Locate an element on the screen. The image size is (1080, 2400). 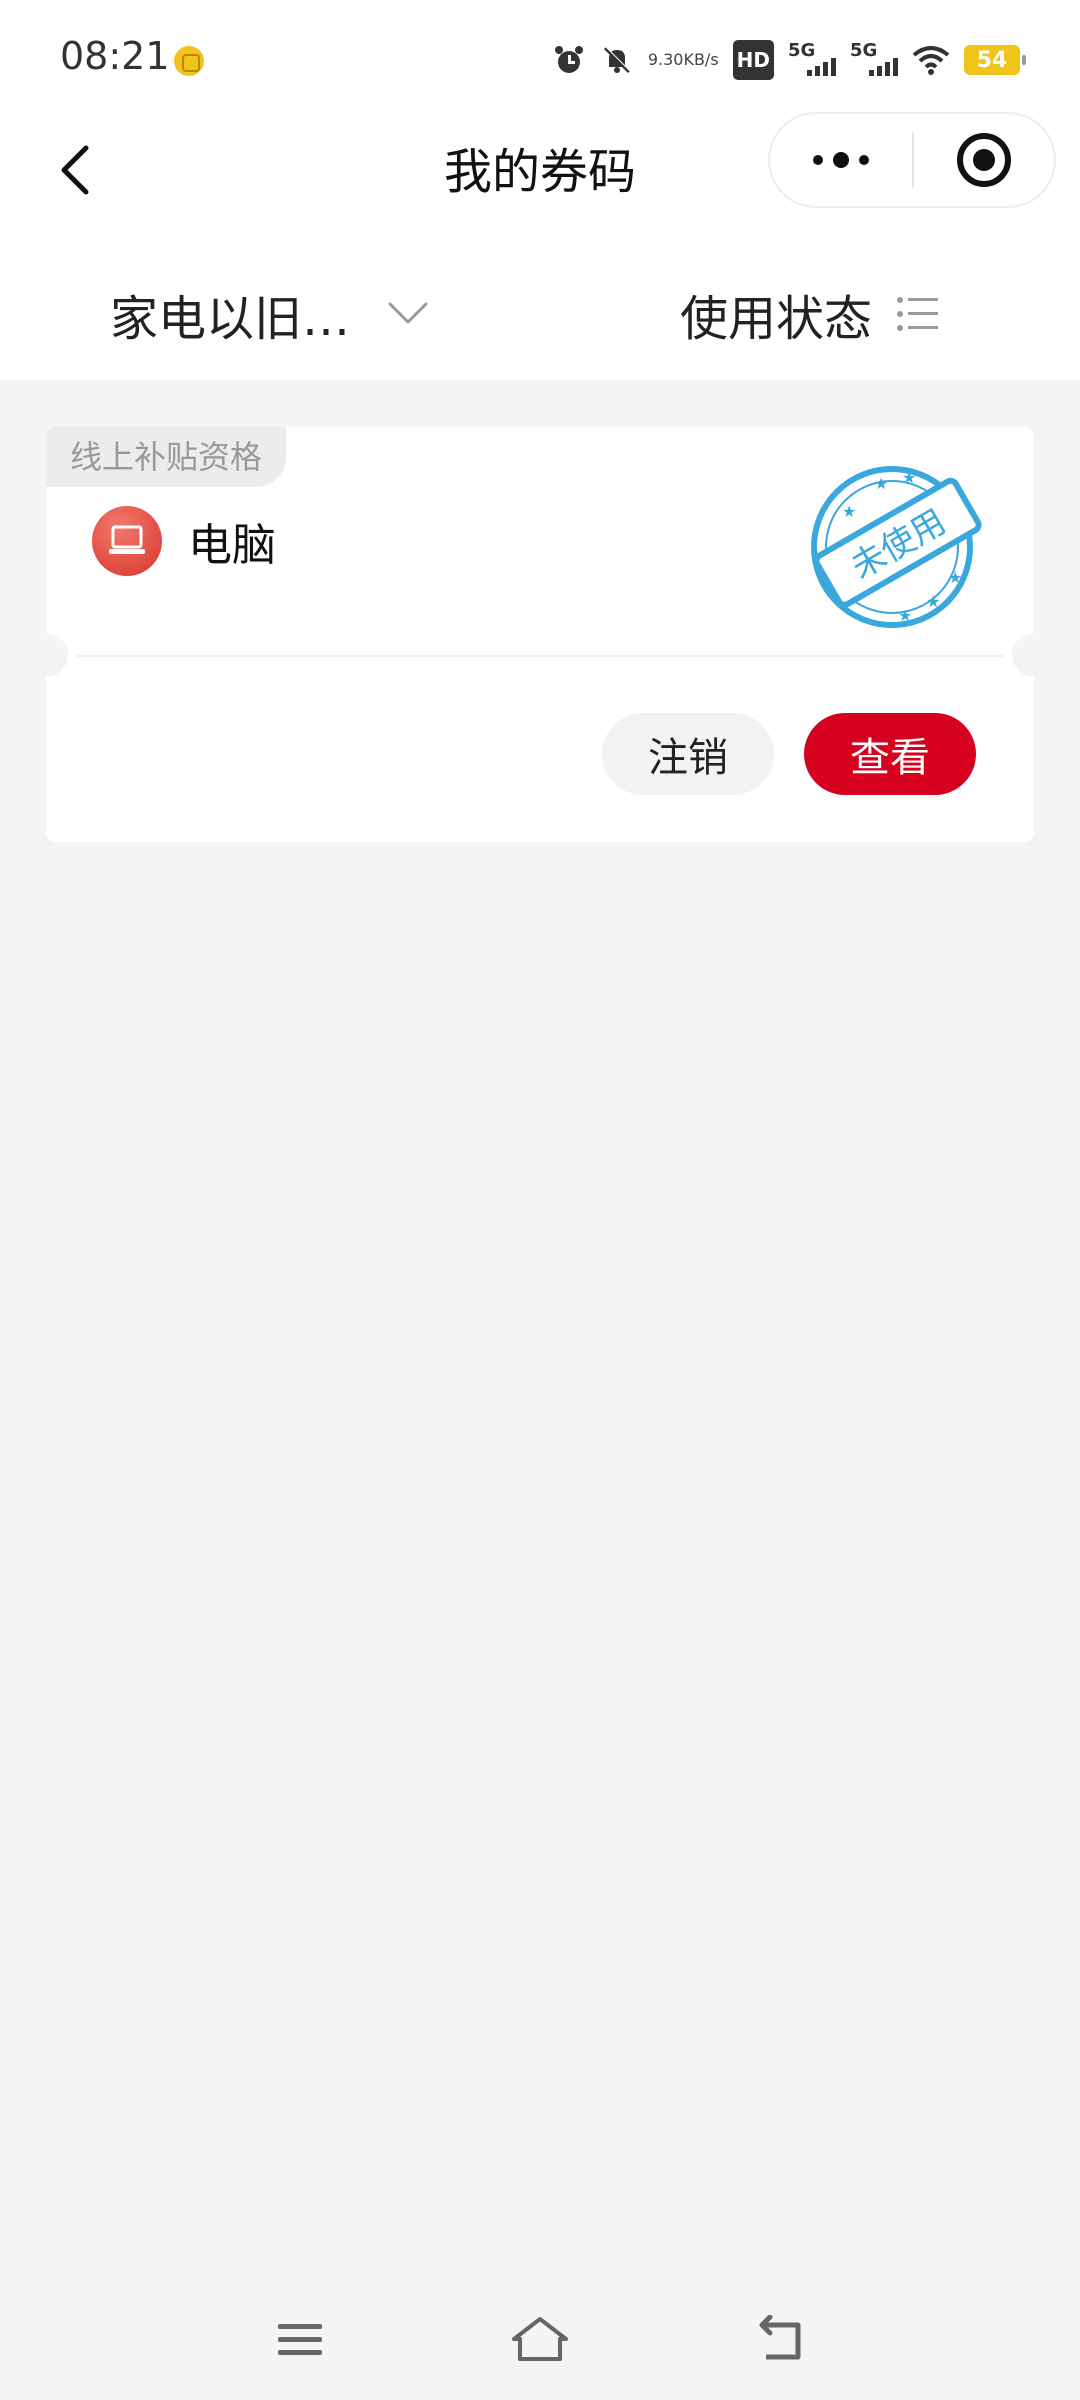
status-filter-label: 使用状态 is located at coordinates (776, 319).